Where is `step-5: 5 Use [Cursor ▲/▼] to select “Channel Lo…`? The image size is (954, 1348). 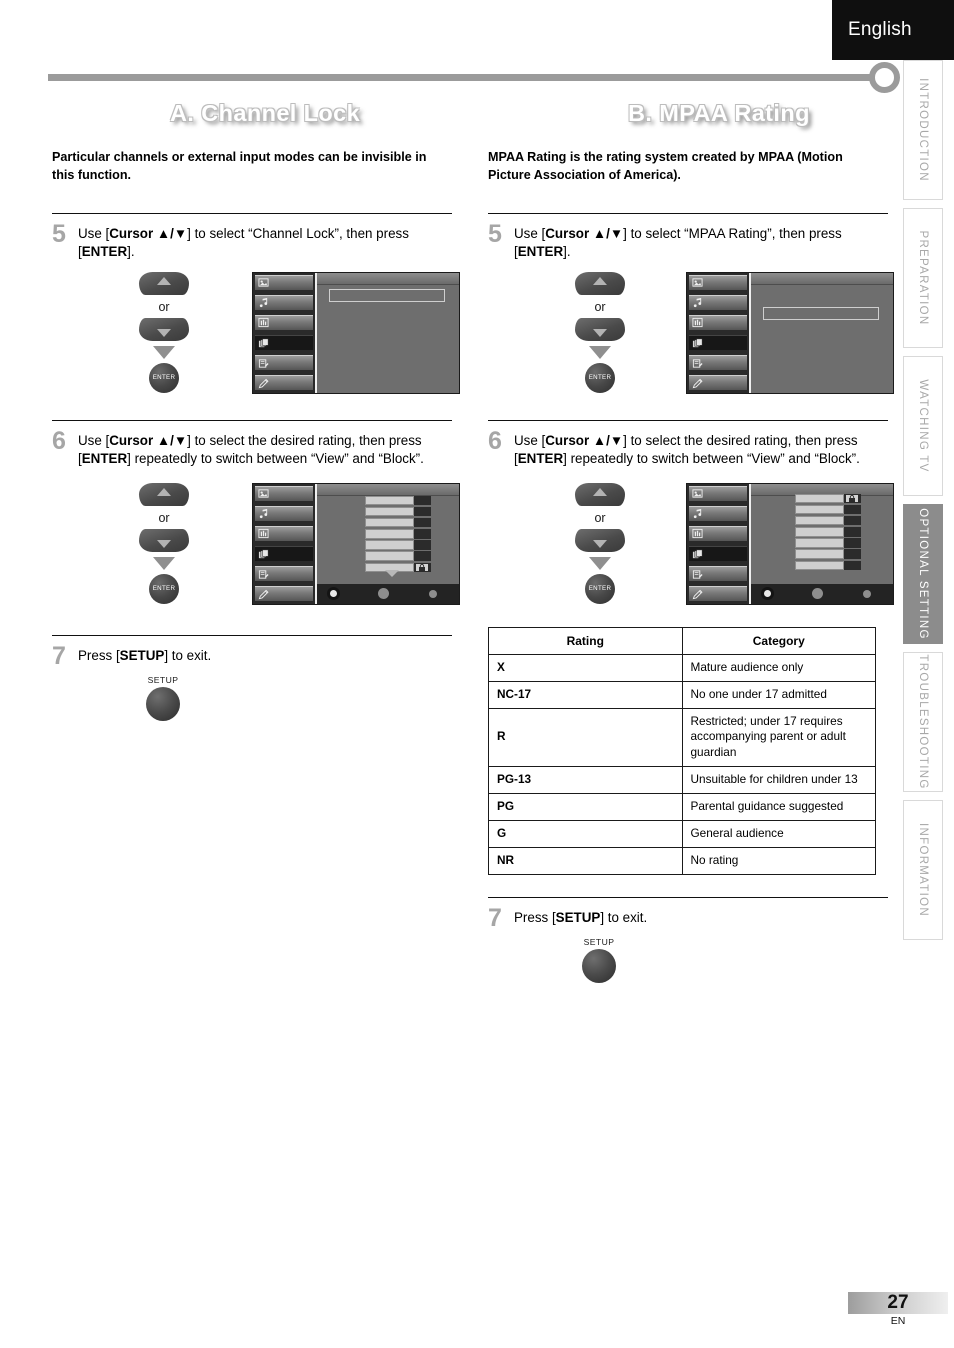
step-5: 5 Use [Cursor ▲/▼] to select “Channel Lo… is located at coordinates (256, 307).